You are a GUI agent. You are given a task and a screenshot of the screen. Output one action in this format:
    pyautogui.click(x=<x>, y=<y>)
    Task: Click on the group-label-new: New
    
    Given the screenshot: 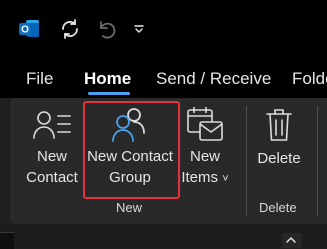 What is the action you would take?
    pyautogui.click(x=129, y=207)
    